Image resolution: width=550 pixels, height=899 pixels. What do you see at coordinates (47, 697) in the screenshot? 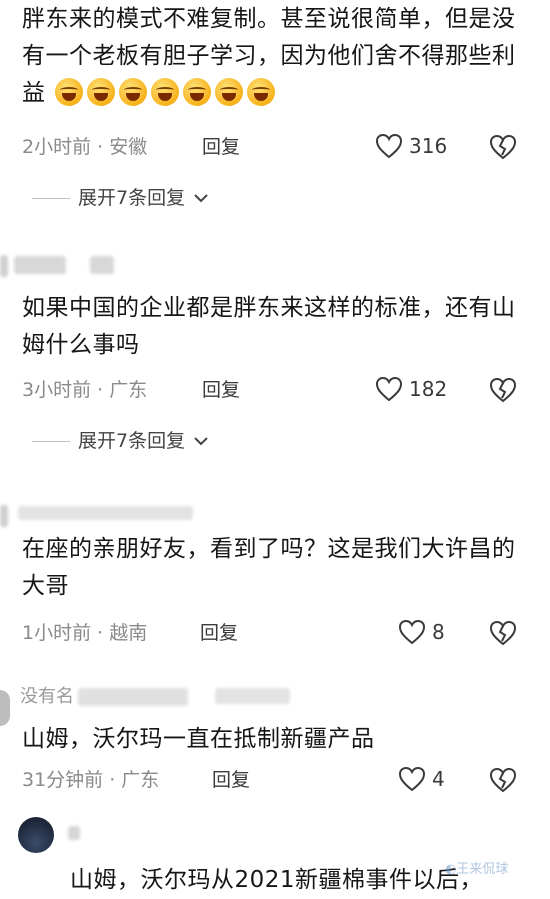
I see `username: 没有名` at bounding box center [47, 697].